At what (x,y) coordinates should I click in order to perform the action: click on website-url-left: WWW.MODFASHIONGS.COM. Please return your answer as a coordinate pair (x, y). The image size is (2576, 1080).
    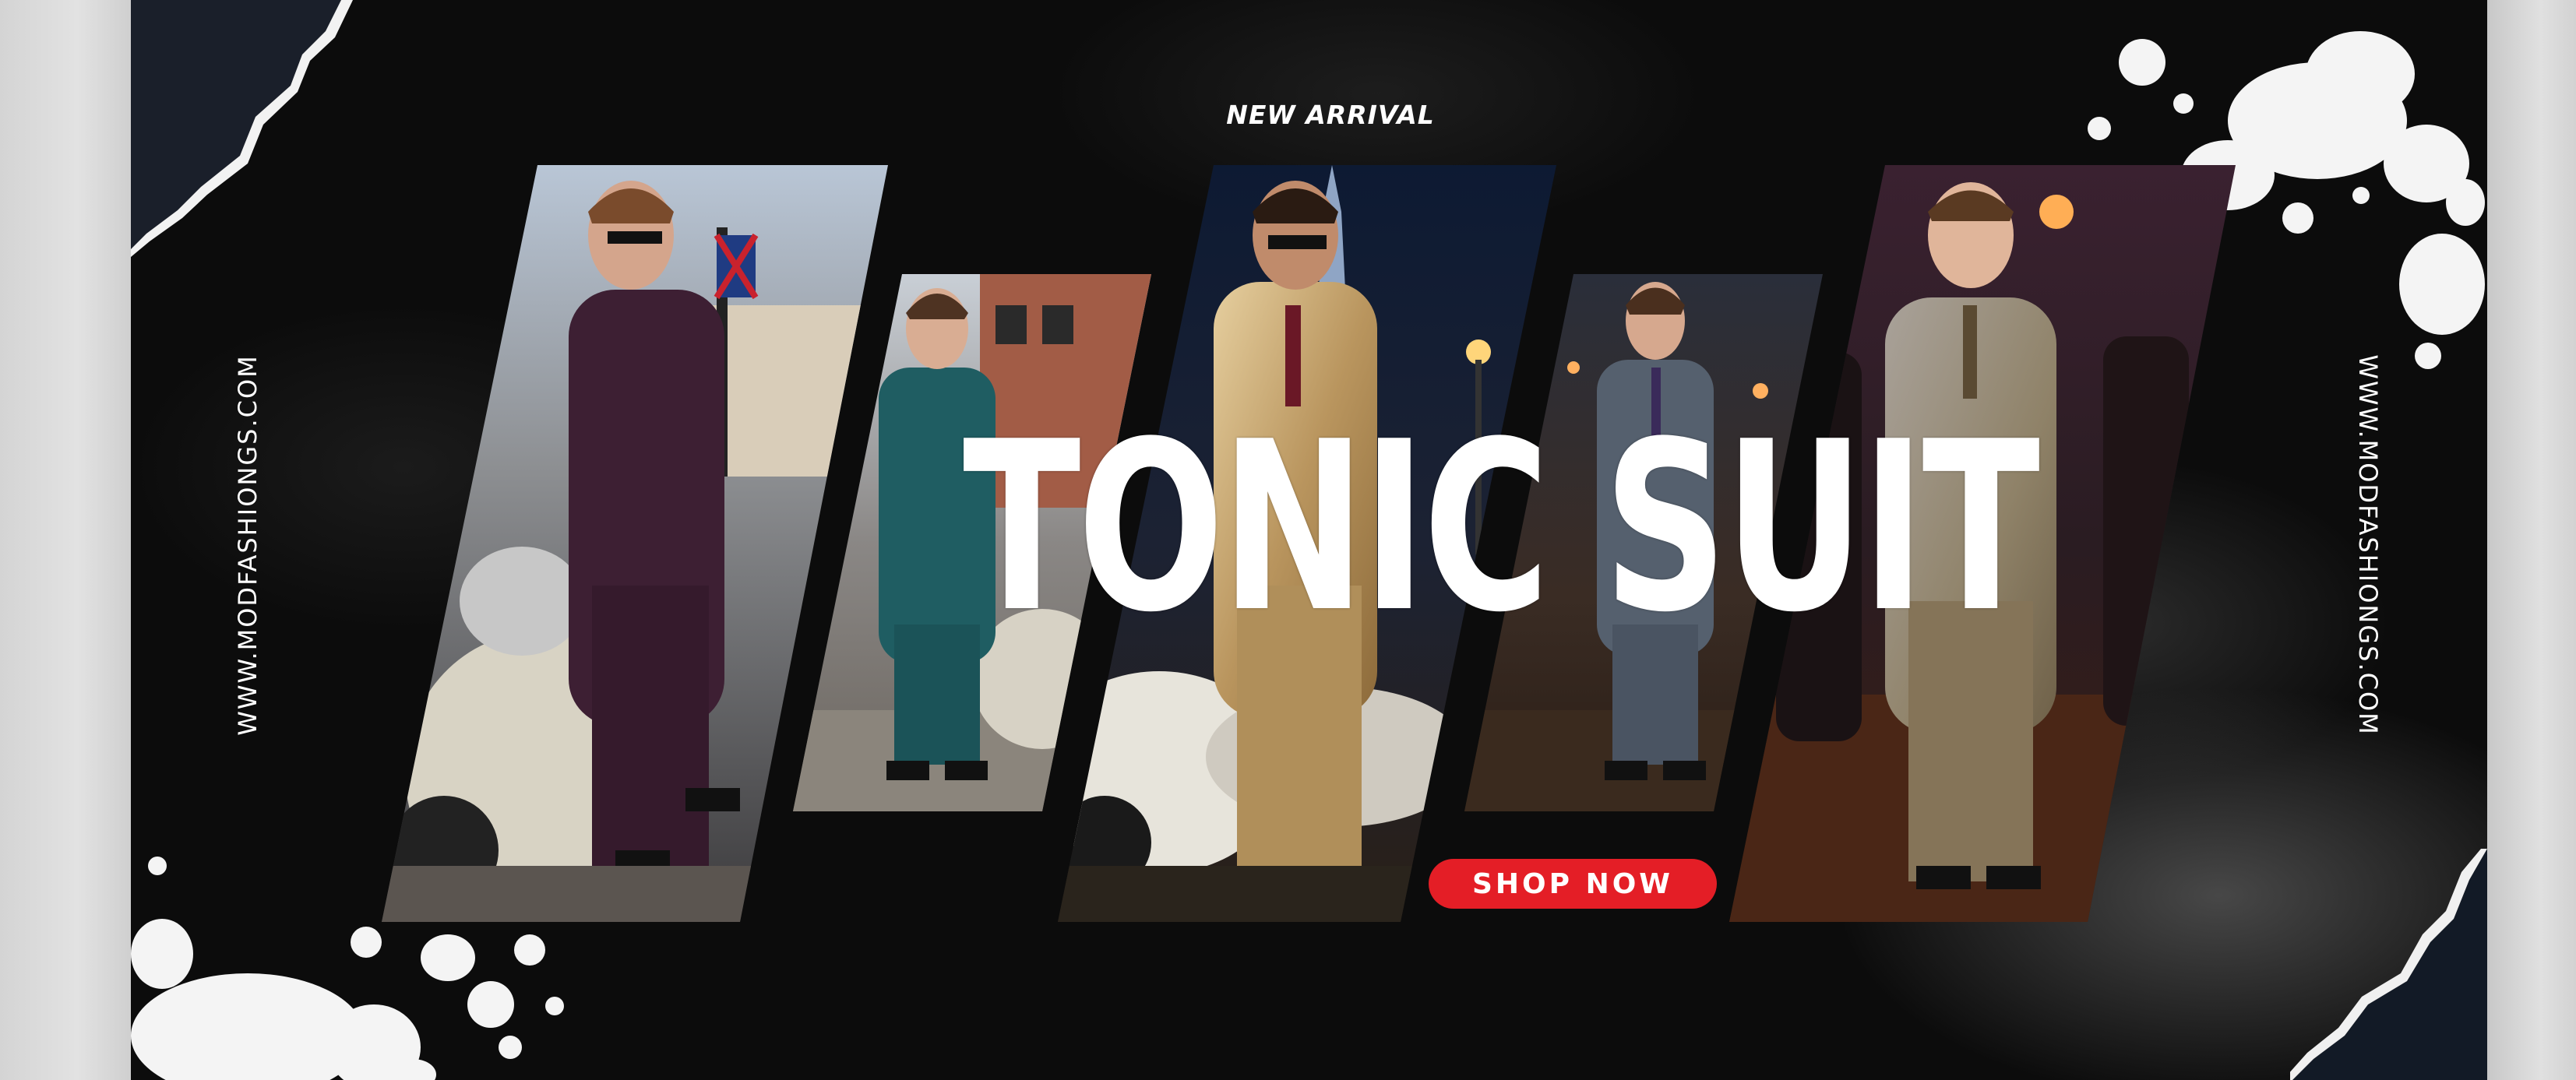
    Looking at the image, I should click on (248, 545).